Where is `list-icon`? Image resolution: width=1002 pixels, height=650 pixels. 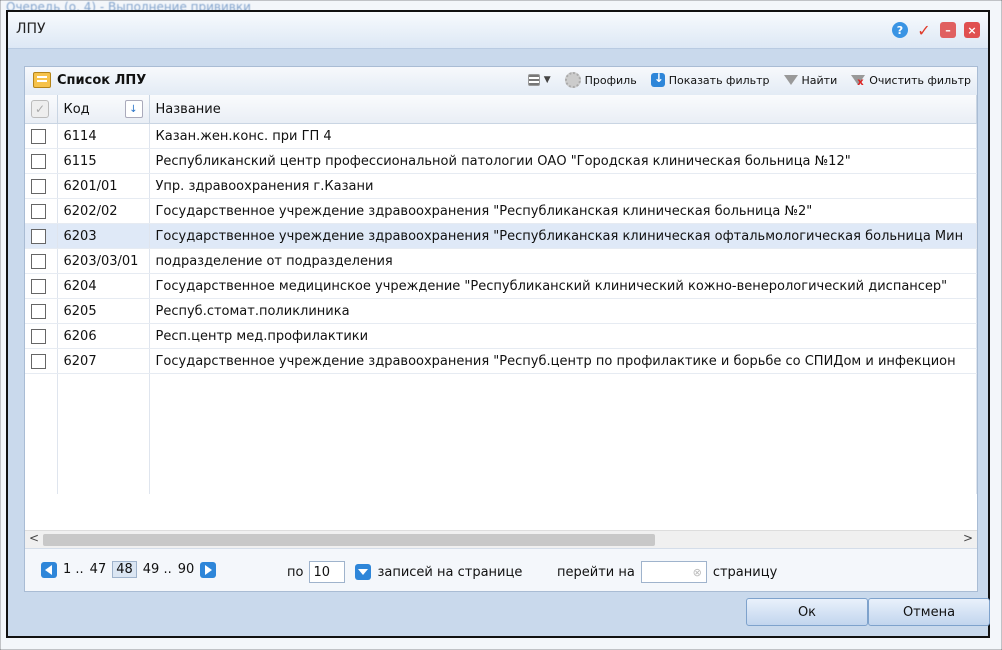 list-icon is located at coordinates (42, 80).